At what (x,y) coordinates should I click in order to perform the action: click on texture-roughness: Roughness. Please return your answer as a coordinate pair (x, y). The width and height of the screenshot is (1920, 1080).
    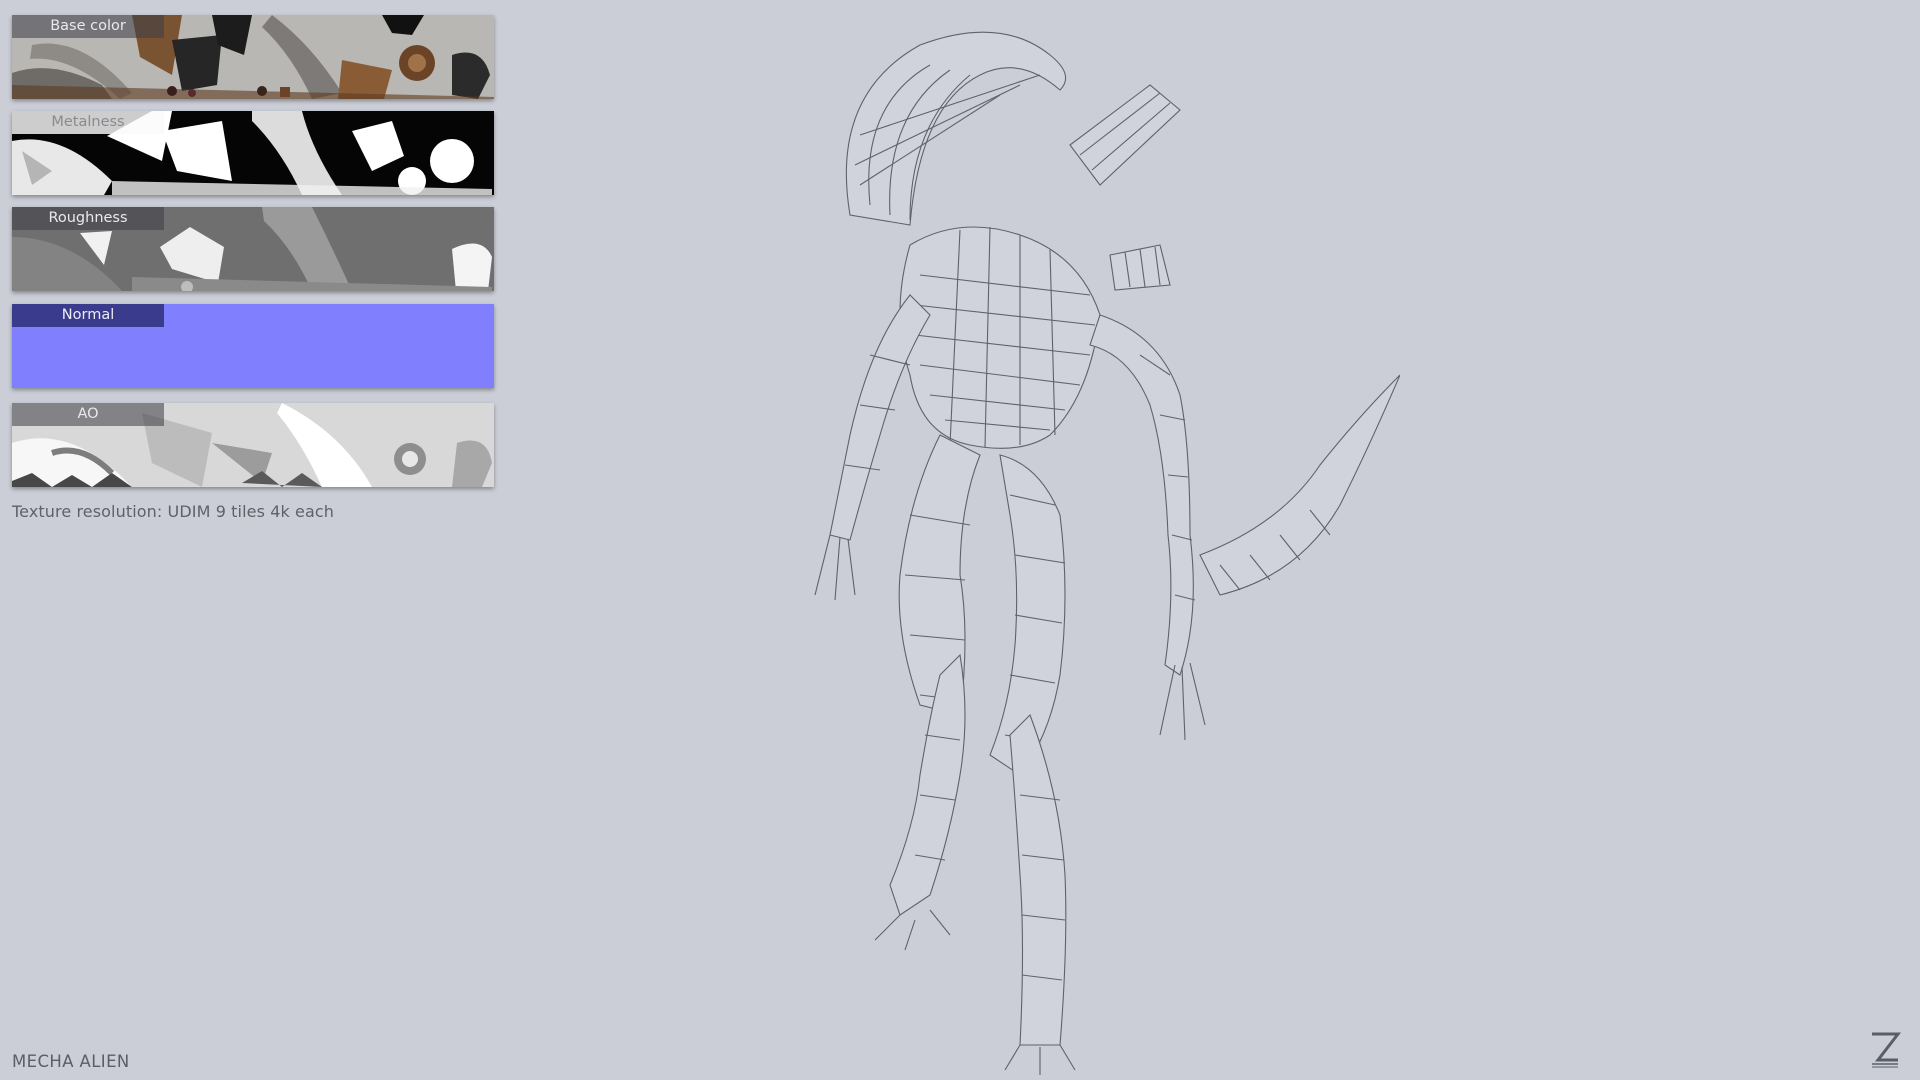
    Looking at the image, I should click on (253, 249).